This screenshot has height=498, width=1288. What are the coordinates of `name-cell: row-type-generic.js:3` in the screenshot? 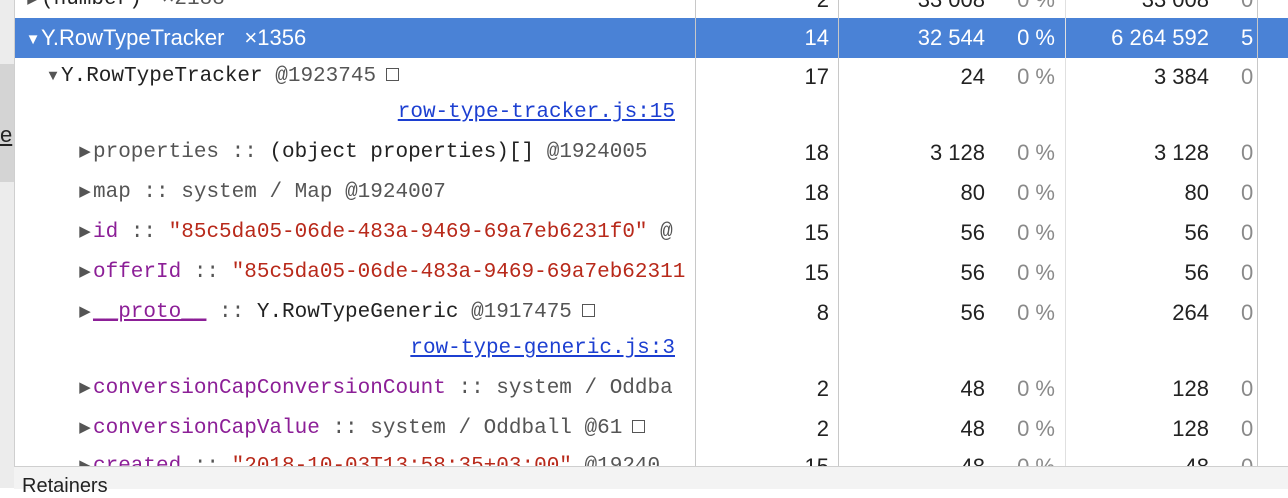 It's located at (345, 349).